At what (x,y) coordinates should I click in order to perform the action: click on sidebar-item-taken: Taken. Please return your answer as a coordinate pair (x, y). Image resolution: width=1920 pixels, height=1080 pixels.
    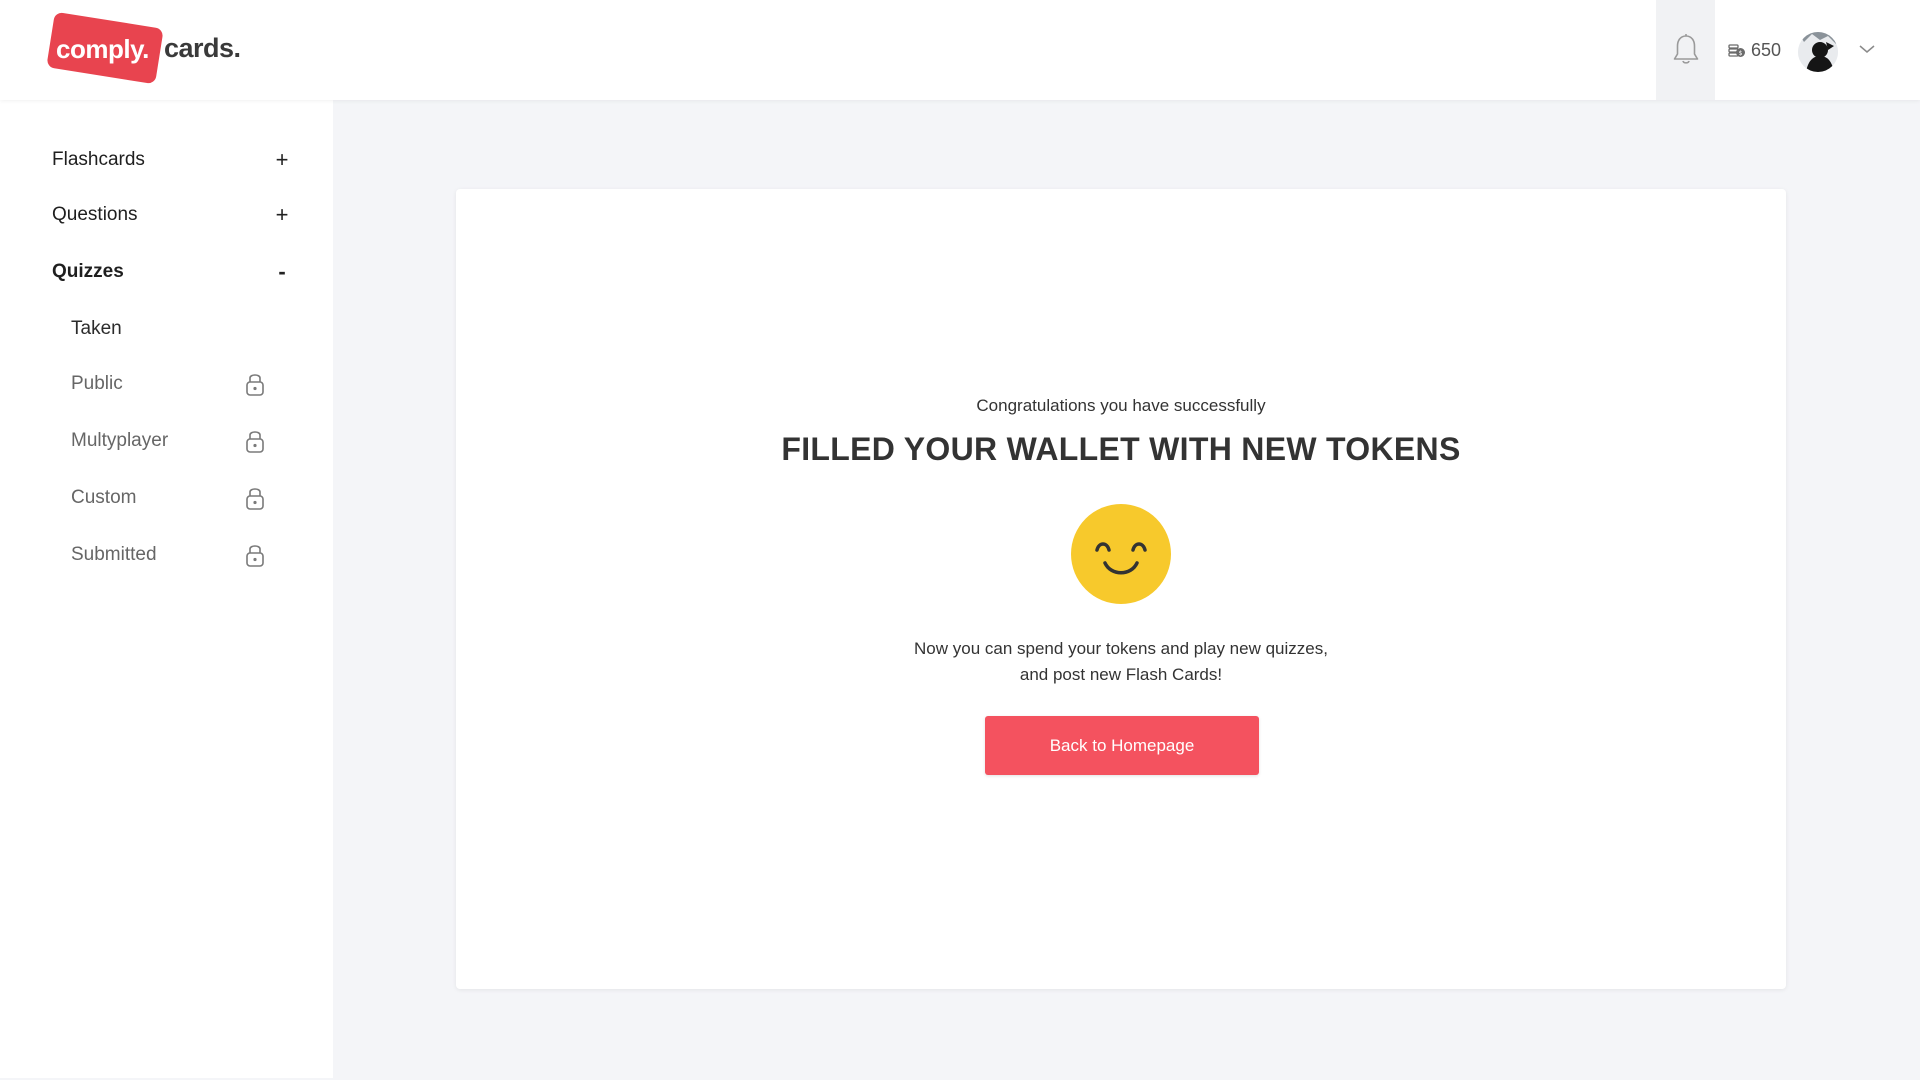
    Looking at the image, I should click on (168, 329).